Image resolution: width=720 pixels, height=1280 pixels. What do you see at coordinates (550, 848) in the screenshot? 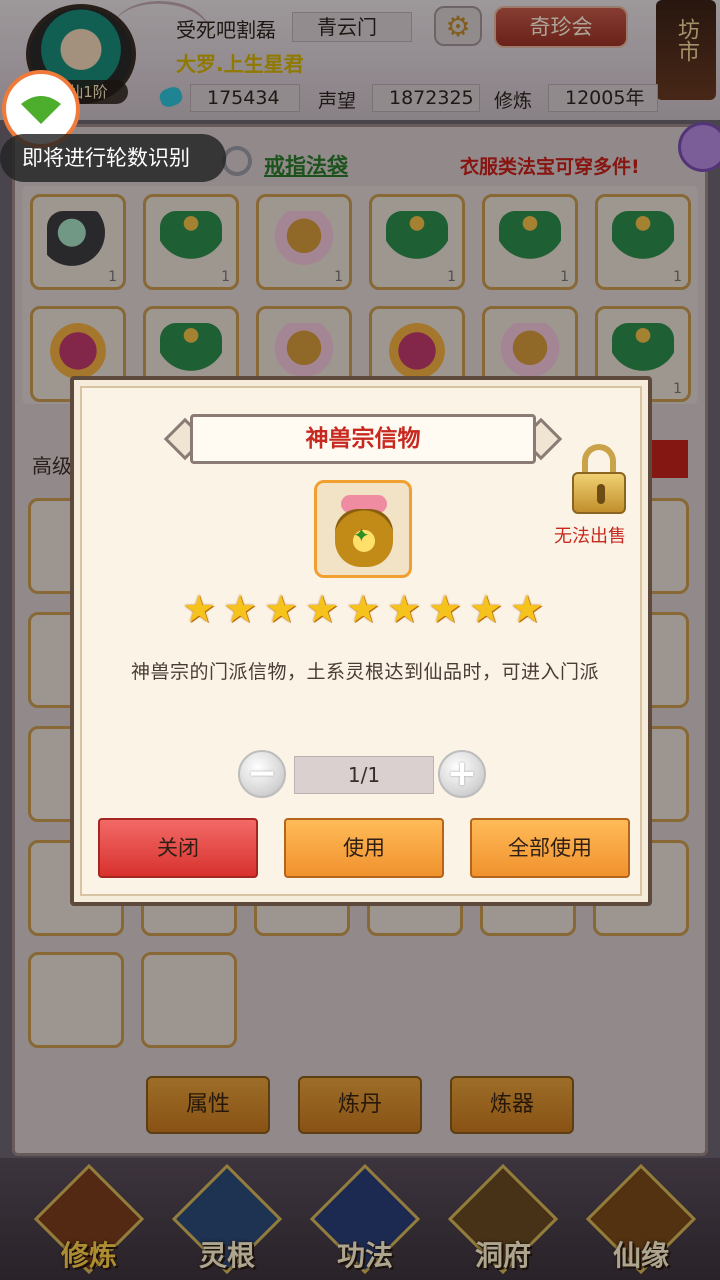
I see `use-all-button: 全部使用` at bounding box center [550, 848].